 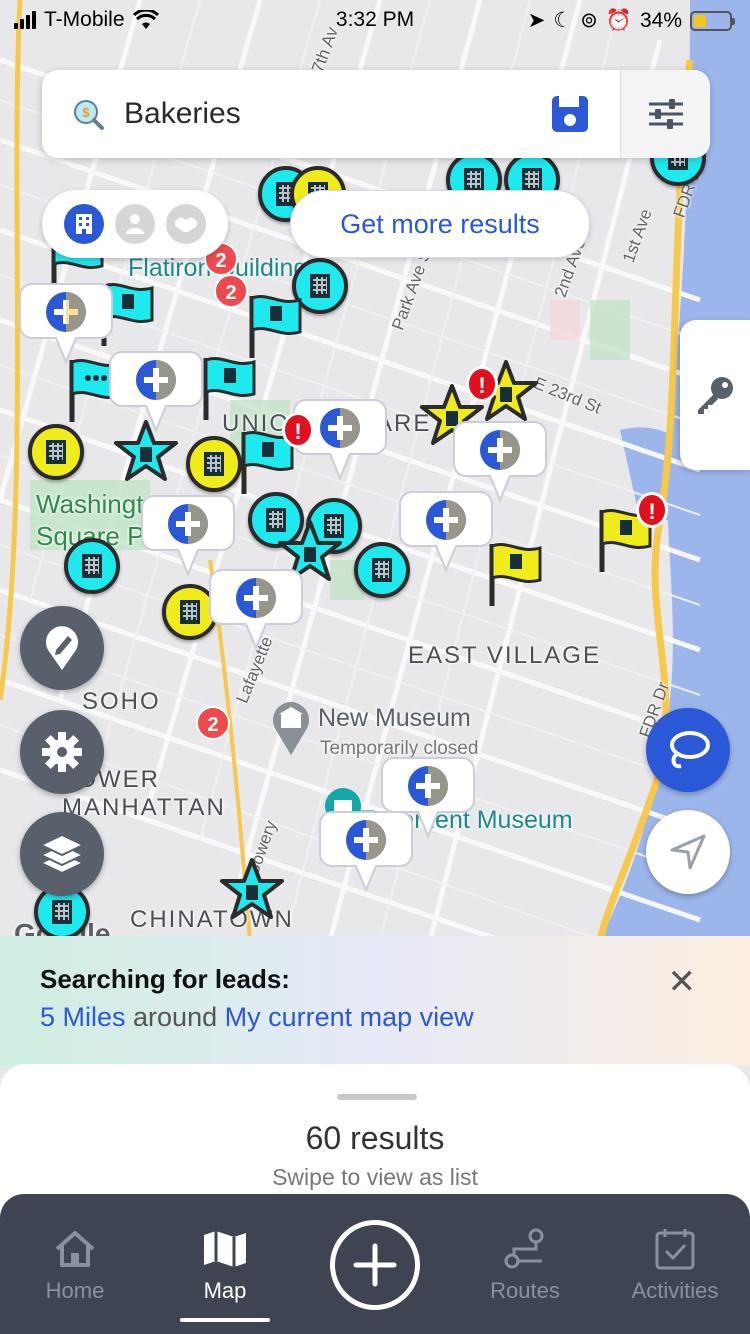 I want to click on lead-type-toggle, so click(x=135, y=224).